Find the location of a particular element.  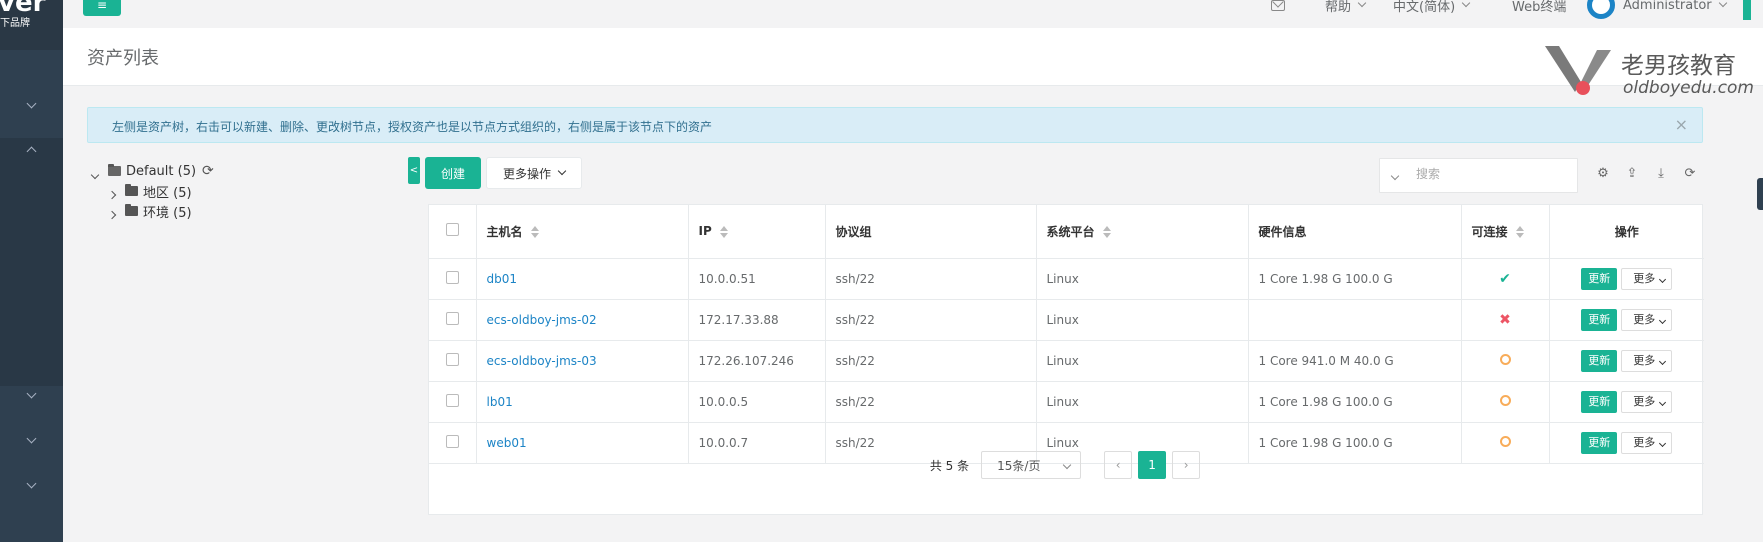

connectivity-cell: ✔ is located at coordinates (1505, 279).